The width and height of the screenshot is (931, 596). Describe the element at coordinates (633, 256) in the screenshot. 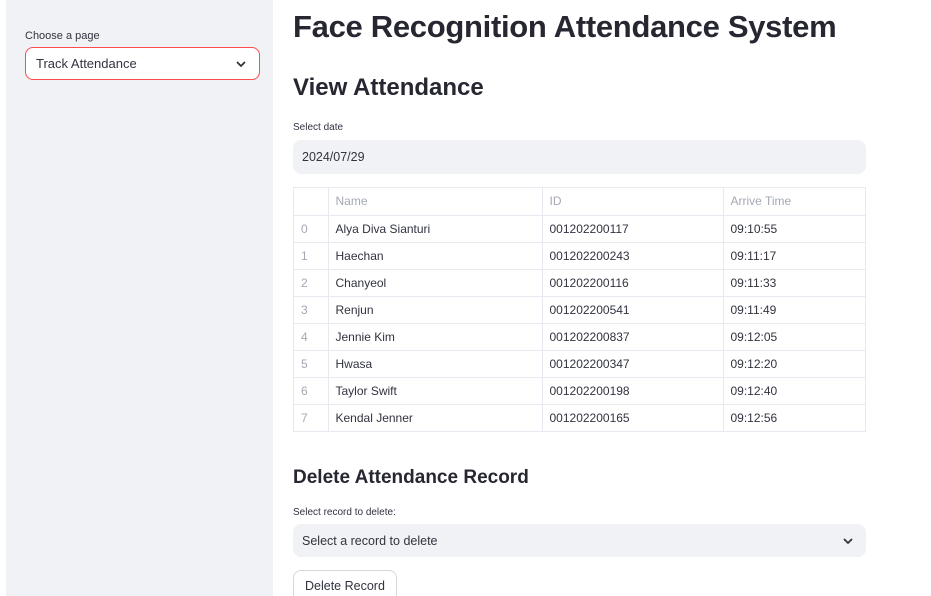

I see `cell-id: 001202200243` at that location.